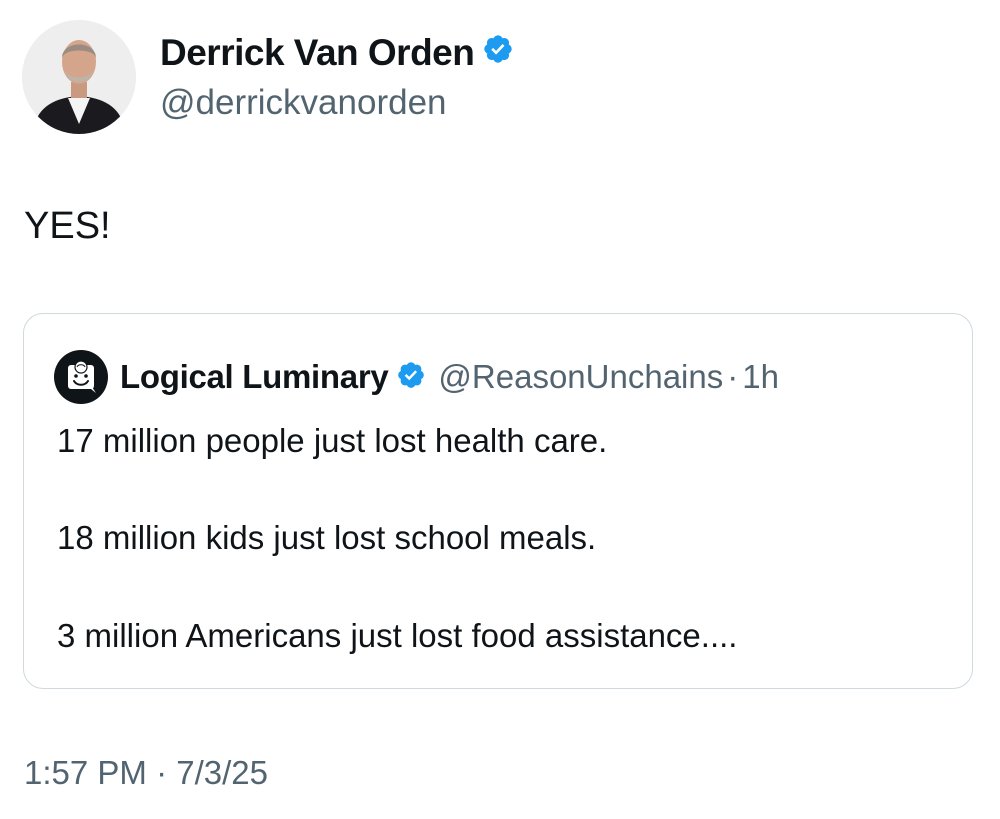  What do you see at coordinates (580, 377) in the screenshot?
I see `quoted-author-handle: @ReasonUnchains` at bounding box center [580, 377].